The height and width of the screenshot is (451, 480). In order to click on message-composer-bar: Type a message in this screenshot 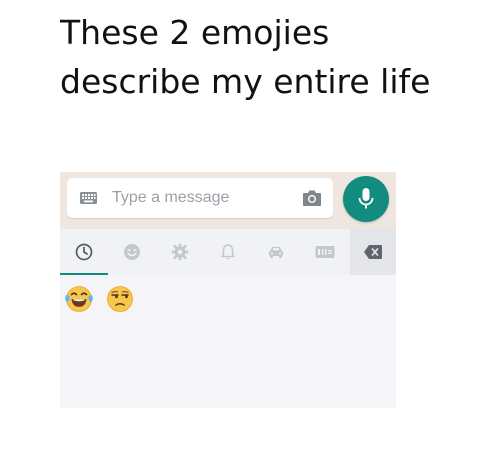, I will do `click(228, 200)`.